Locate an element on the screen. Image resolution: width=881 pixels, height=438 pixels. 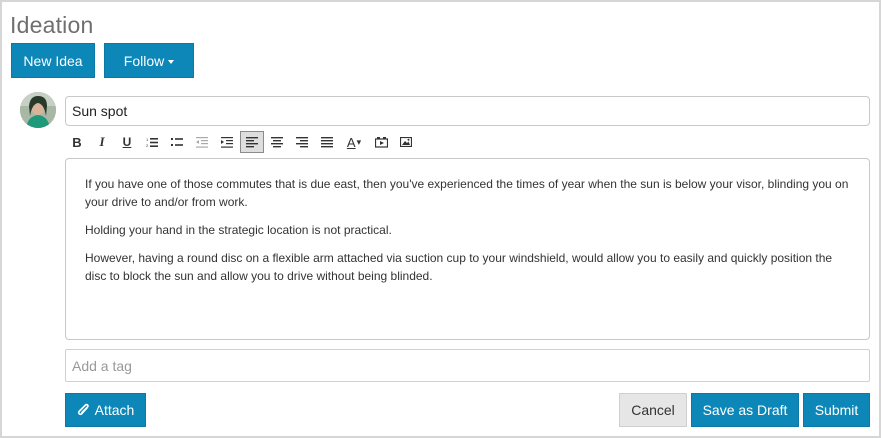
align-center-icon is located at coordinates (277, 141).